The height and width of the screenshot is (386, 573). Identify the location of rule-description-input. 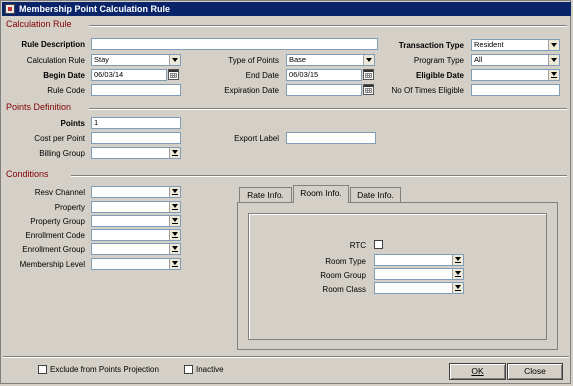
(234, 44).